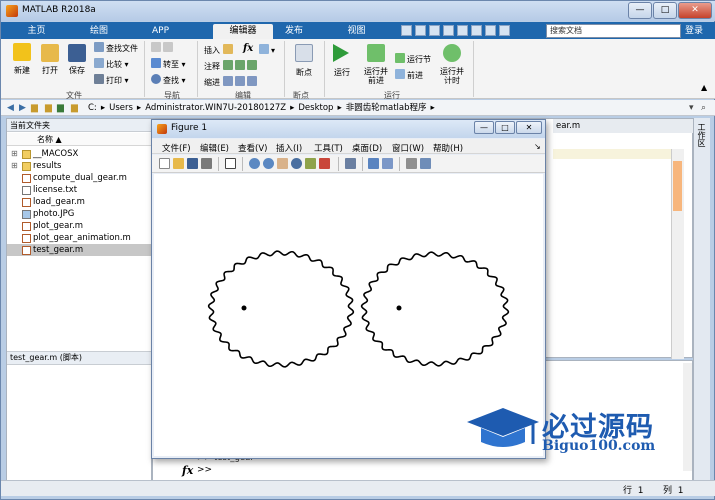 Image resolution: width=715 pixels, height=500 pixels. Describe the element at coordinates (694, 31) in the screenshot. I see `login-link: 登录` at that location.